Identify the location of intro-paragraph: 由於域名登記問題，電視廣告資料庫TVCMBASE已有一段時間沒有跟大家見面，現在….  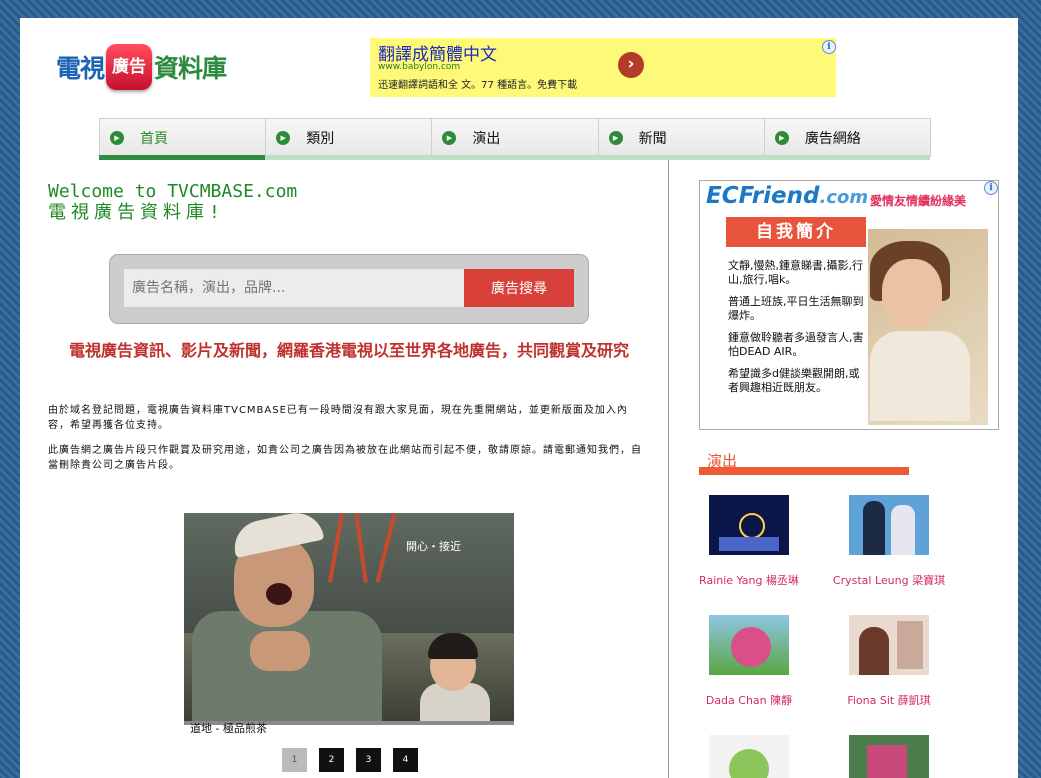
(338, 418).